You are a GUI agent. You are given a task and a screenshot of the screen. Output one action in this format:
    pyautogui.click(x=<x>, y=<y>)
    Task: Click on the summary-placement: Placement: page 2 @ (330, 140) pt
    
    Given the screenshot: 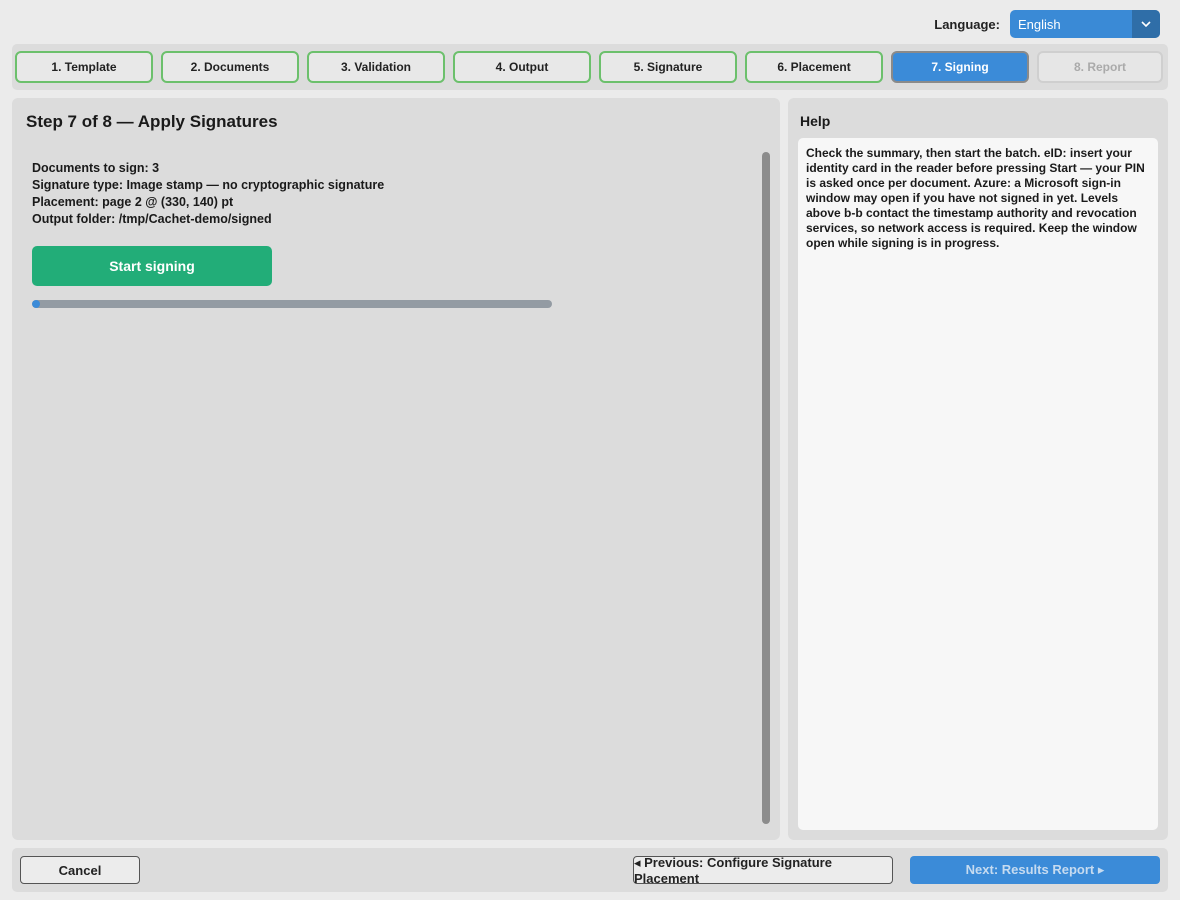 What is the action you would take?
    pyautogui.click(x=133, y=202)
    